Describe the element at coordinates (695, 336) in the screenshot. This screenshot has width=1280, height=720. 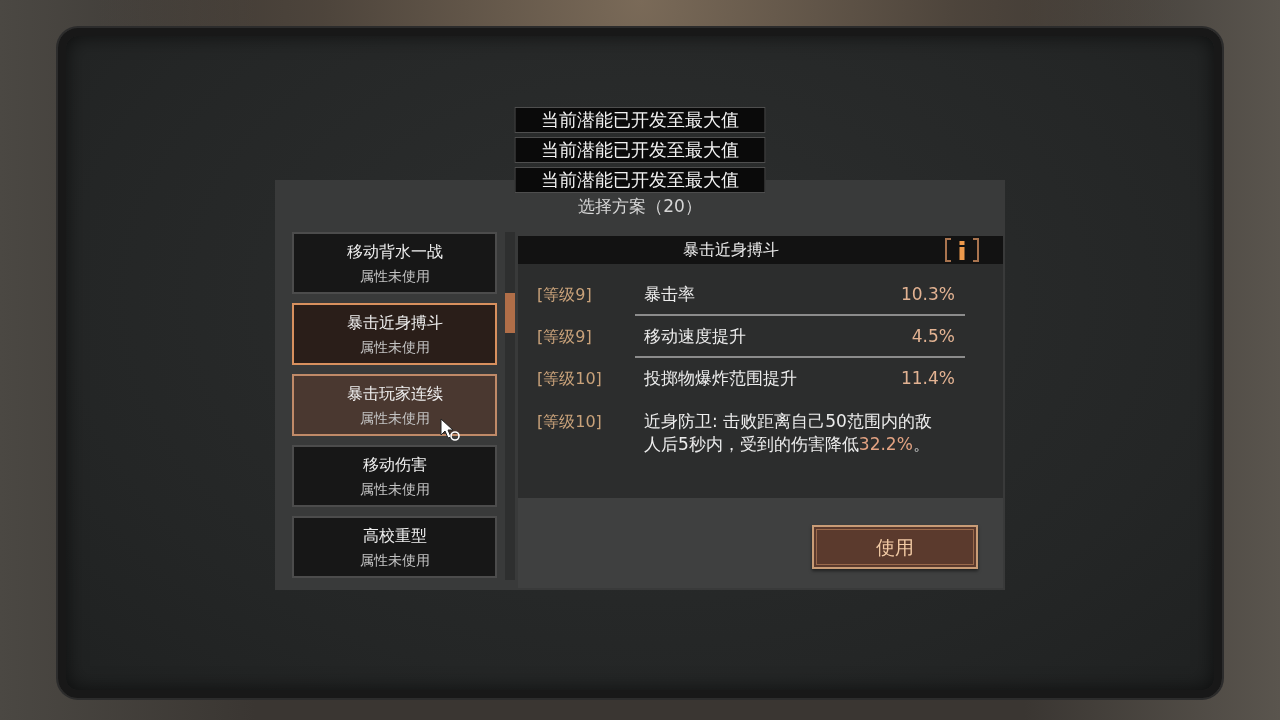
I see `stat-name: 移动速度提升` at that location.